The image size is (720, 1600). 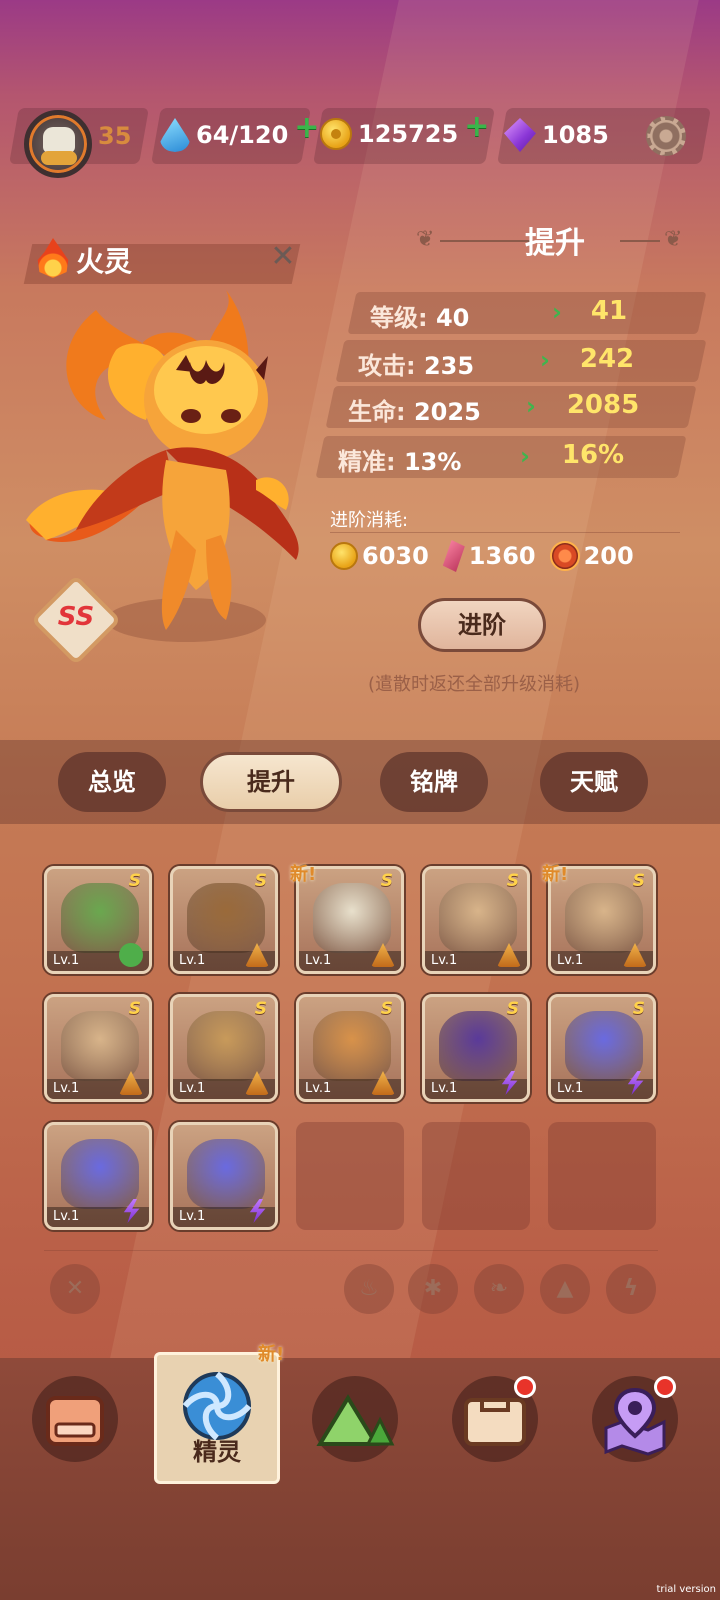 What do you see at coordinates (449, 366) in the screenshot?
I see `stat-current: 235` at bounding box center [449, 366].